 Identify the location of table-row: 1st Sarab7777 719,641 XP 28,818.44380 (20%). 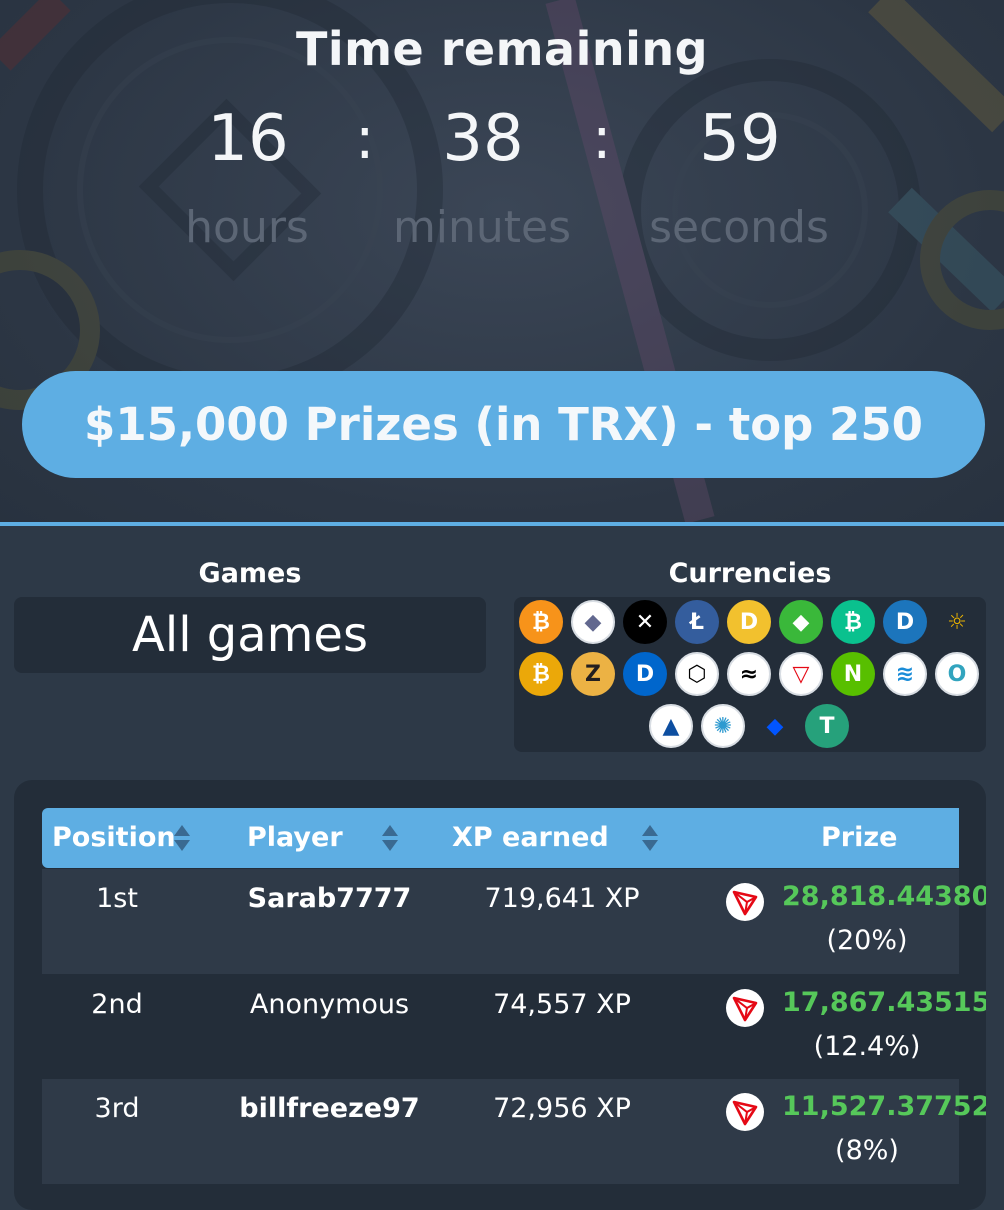
(514, 921).